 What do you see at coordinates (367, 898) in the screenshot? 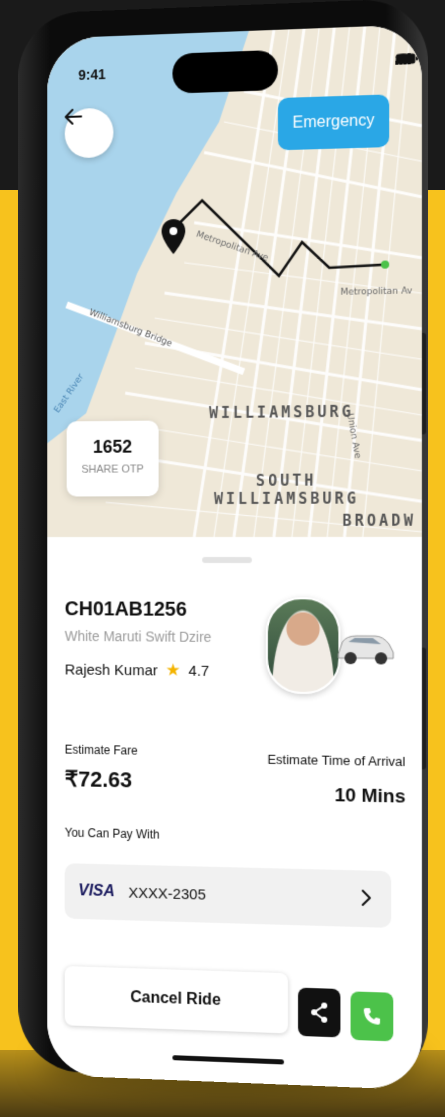
I see `chevron-right-icon` at bounding box center [367, 898].